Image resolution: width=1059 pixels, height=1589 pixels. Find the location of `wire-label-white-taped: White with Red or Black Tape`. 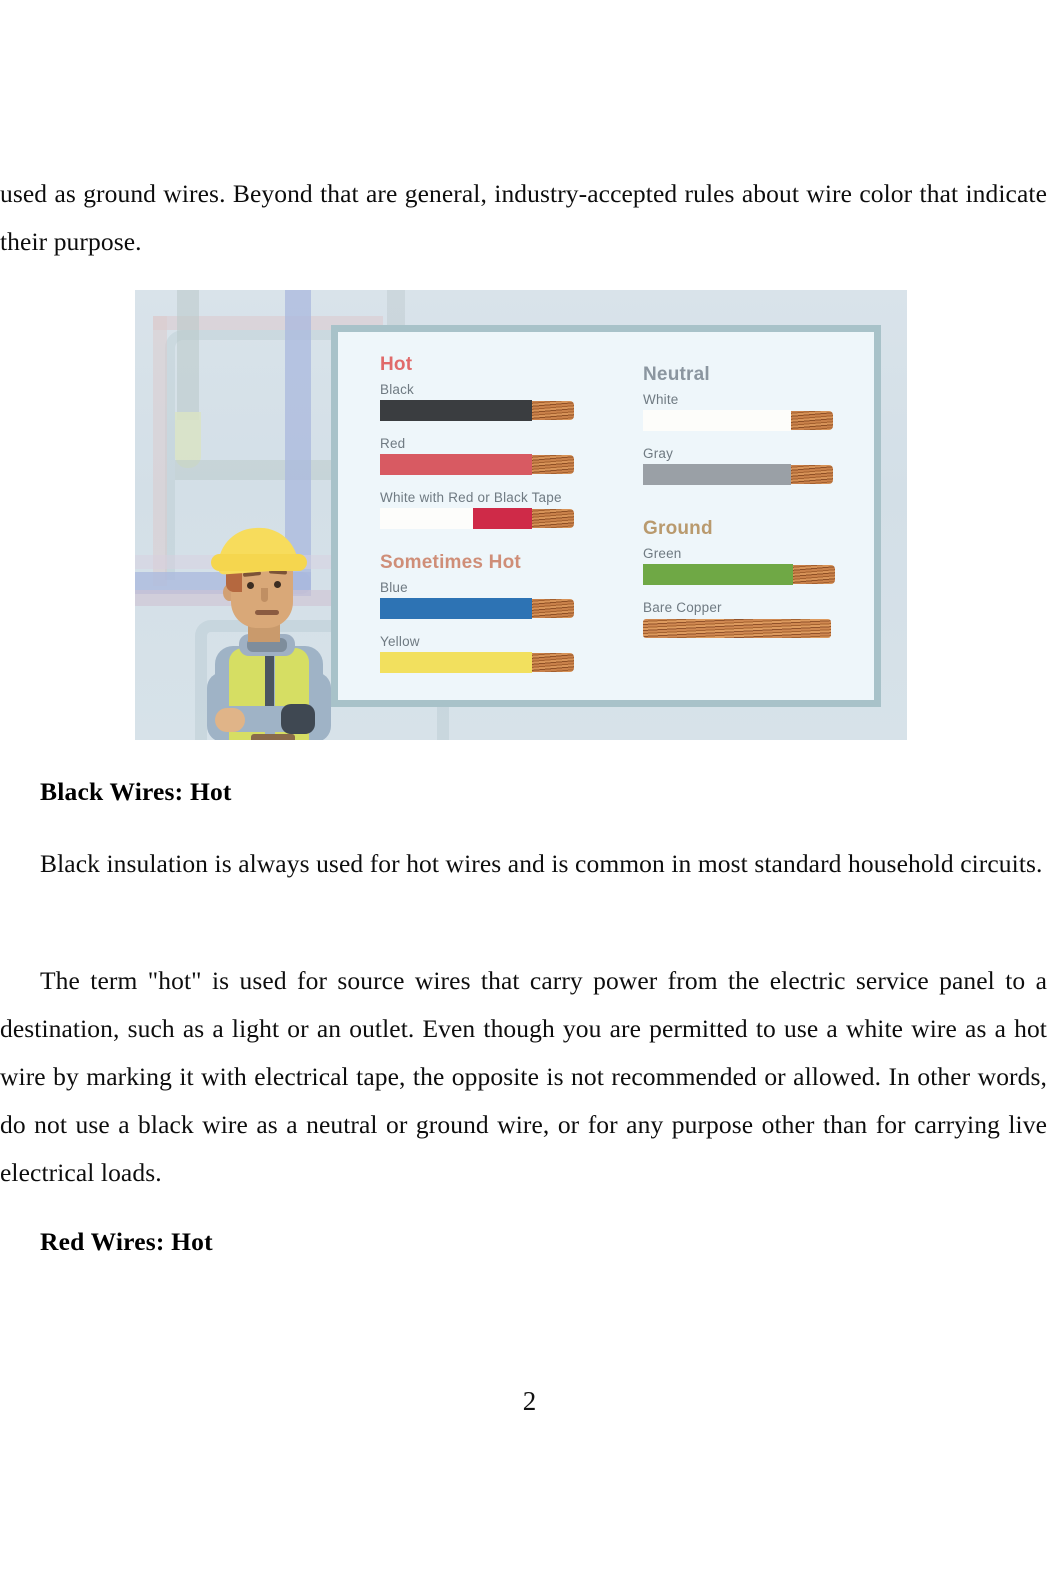

wire-label-white-taped: White with Red or Black Tape is located at coordinates (471, 497).